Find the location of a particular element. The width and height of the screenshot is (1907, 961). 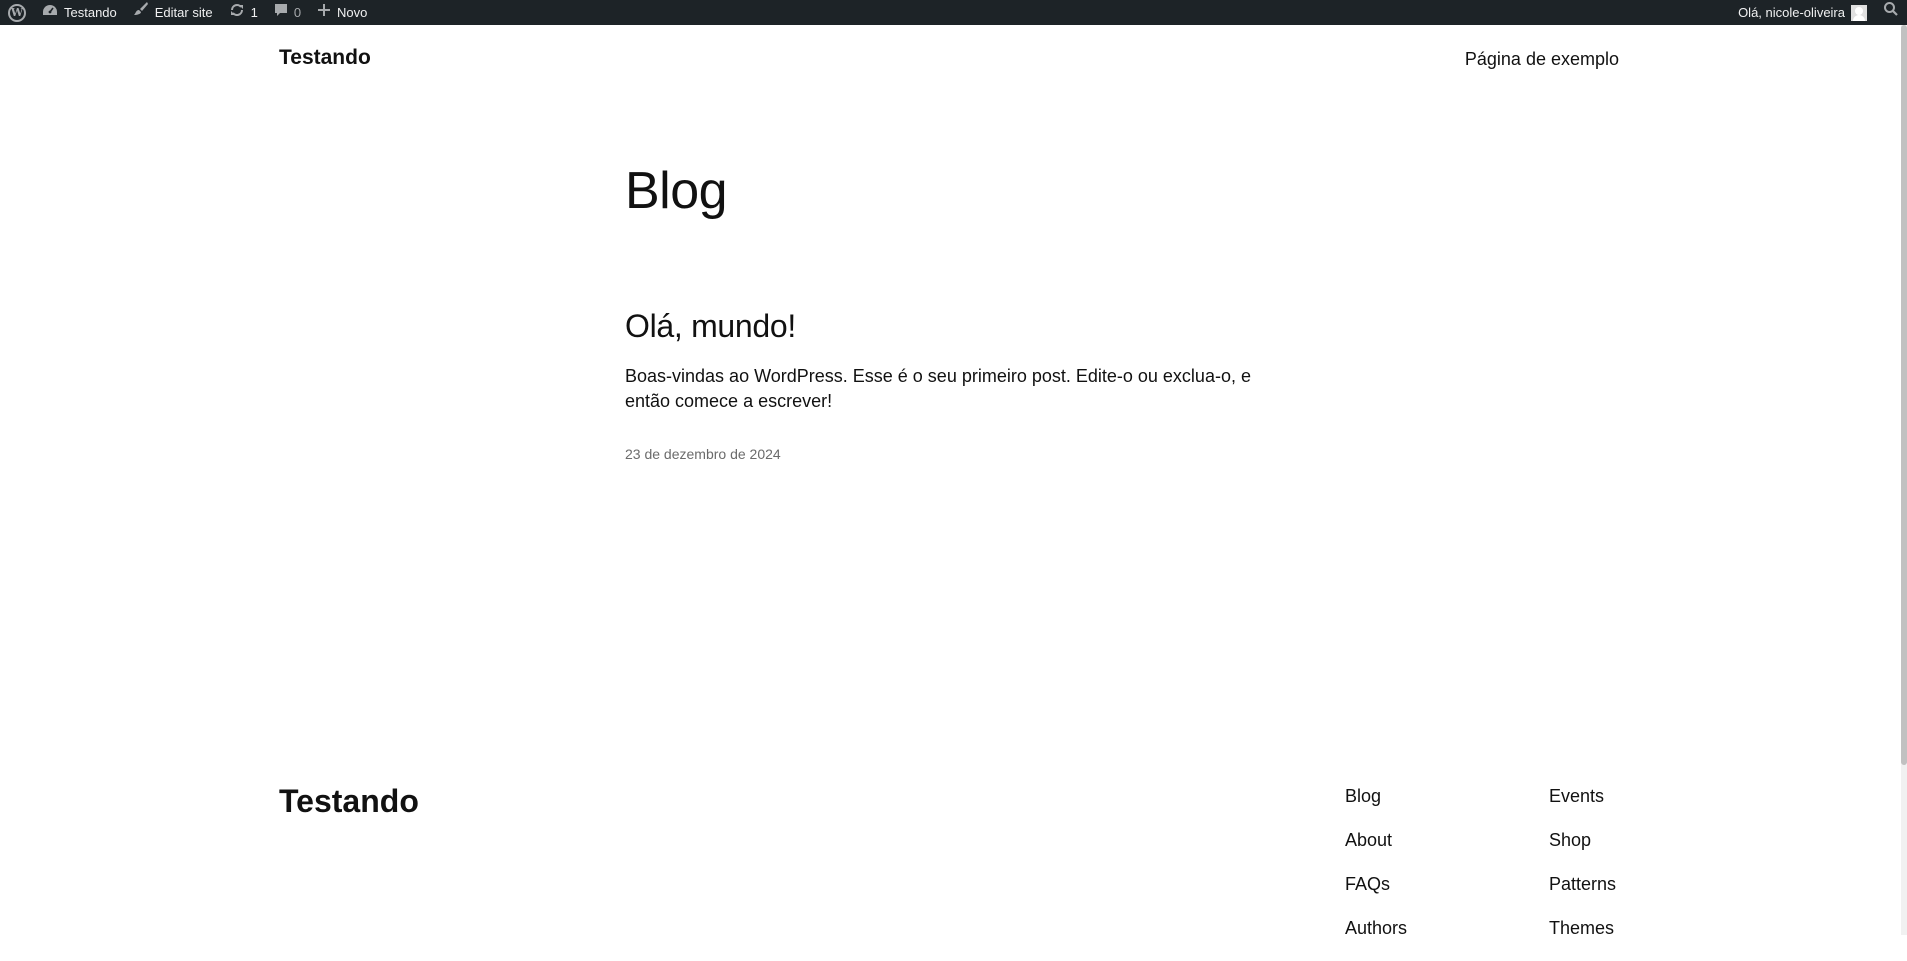

updates-button: 1 is located at coordinates (243, 12).